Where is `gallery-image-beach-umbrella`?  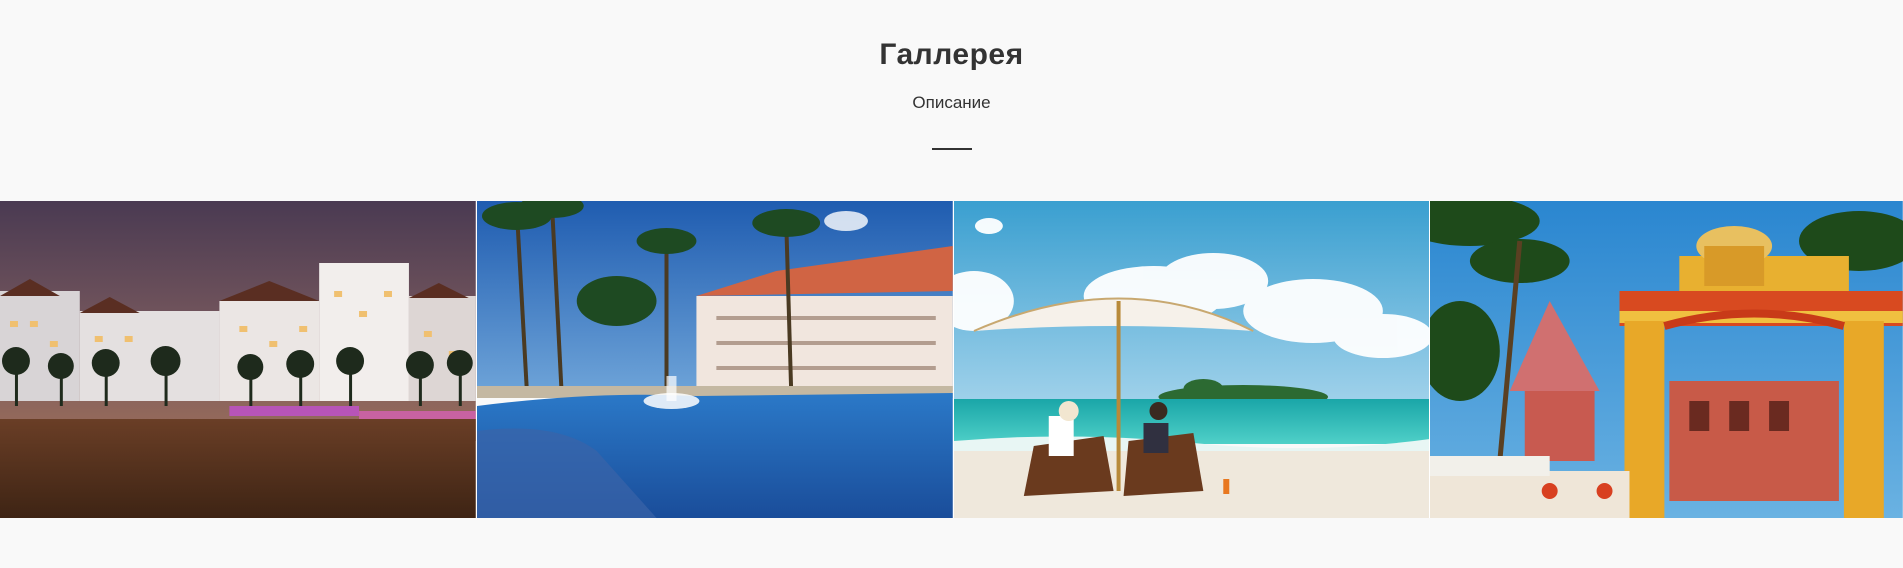
gallery-image-beach-umbrella is located at coordinates (1192, 359).